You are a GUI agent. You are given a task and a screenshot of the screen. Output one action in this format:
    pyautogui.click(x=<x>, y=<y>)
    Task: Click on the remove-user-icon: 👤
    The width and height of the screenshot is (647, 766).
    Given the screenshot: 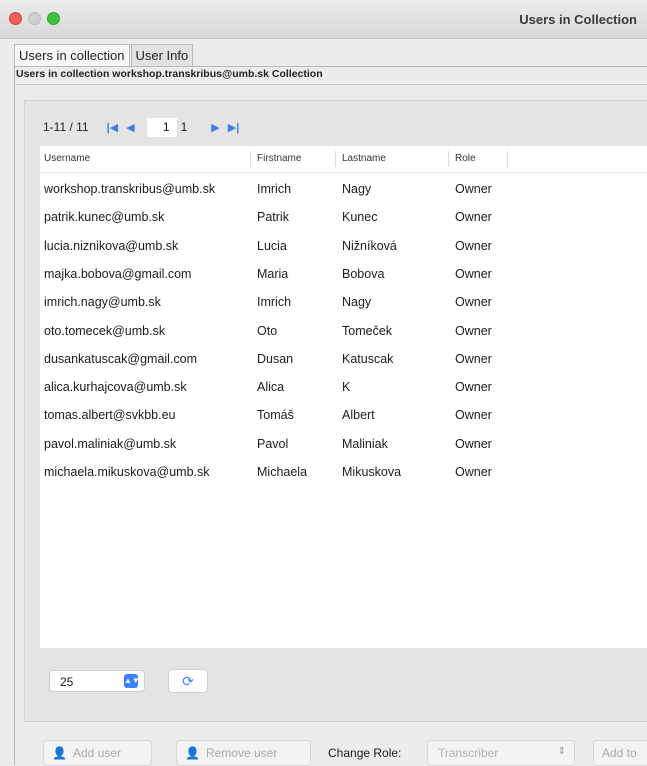 What is the action you would take?
    pyautogui.click(x=192, y=753)
    